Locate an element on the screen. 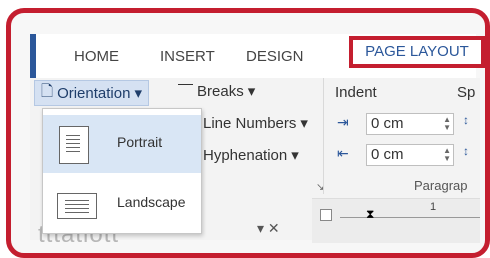 This screenshot has height=258, width=490. indent-marker-icon: ⧗ is located at coordinates (370, 214).